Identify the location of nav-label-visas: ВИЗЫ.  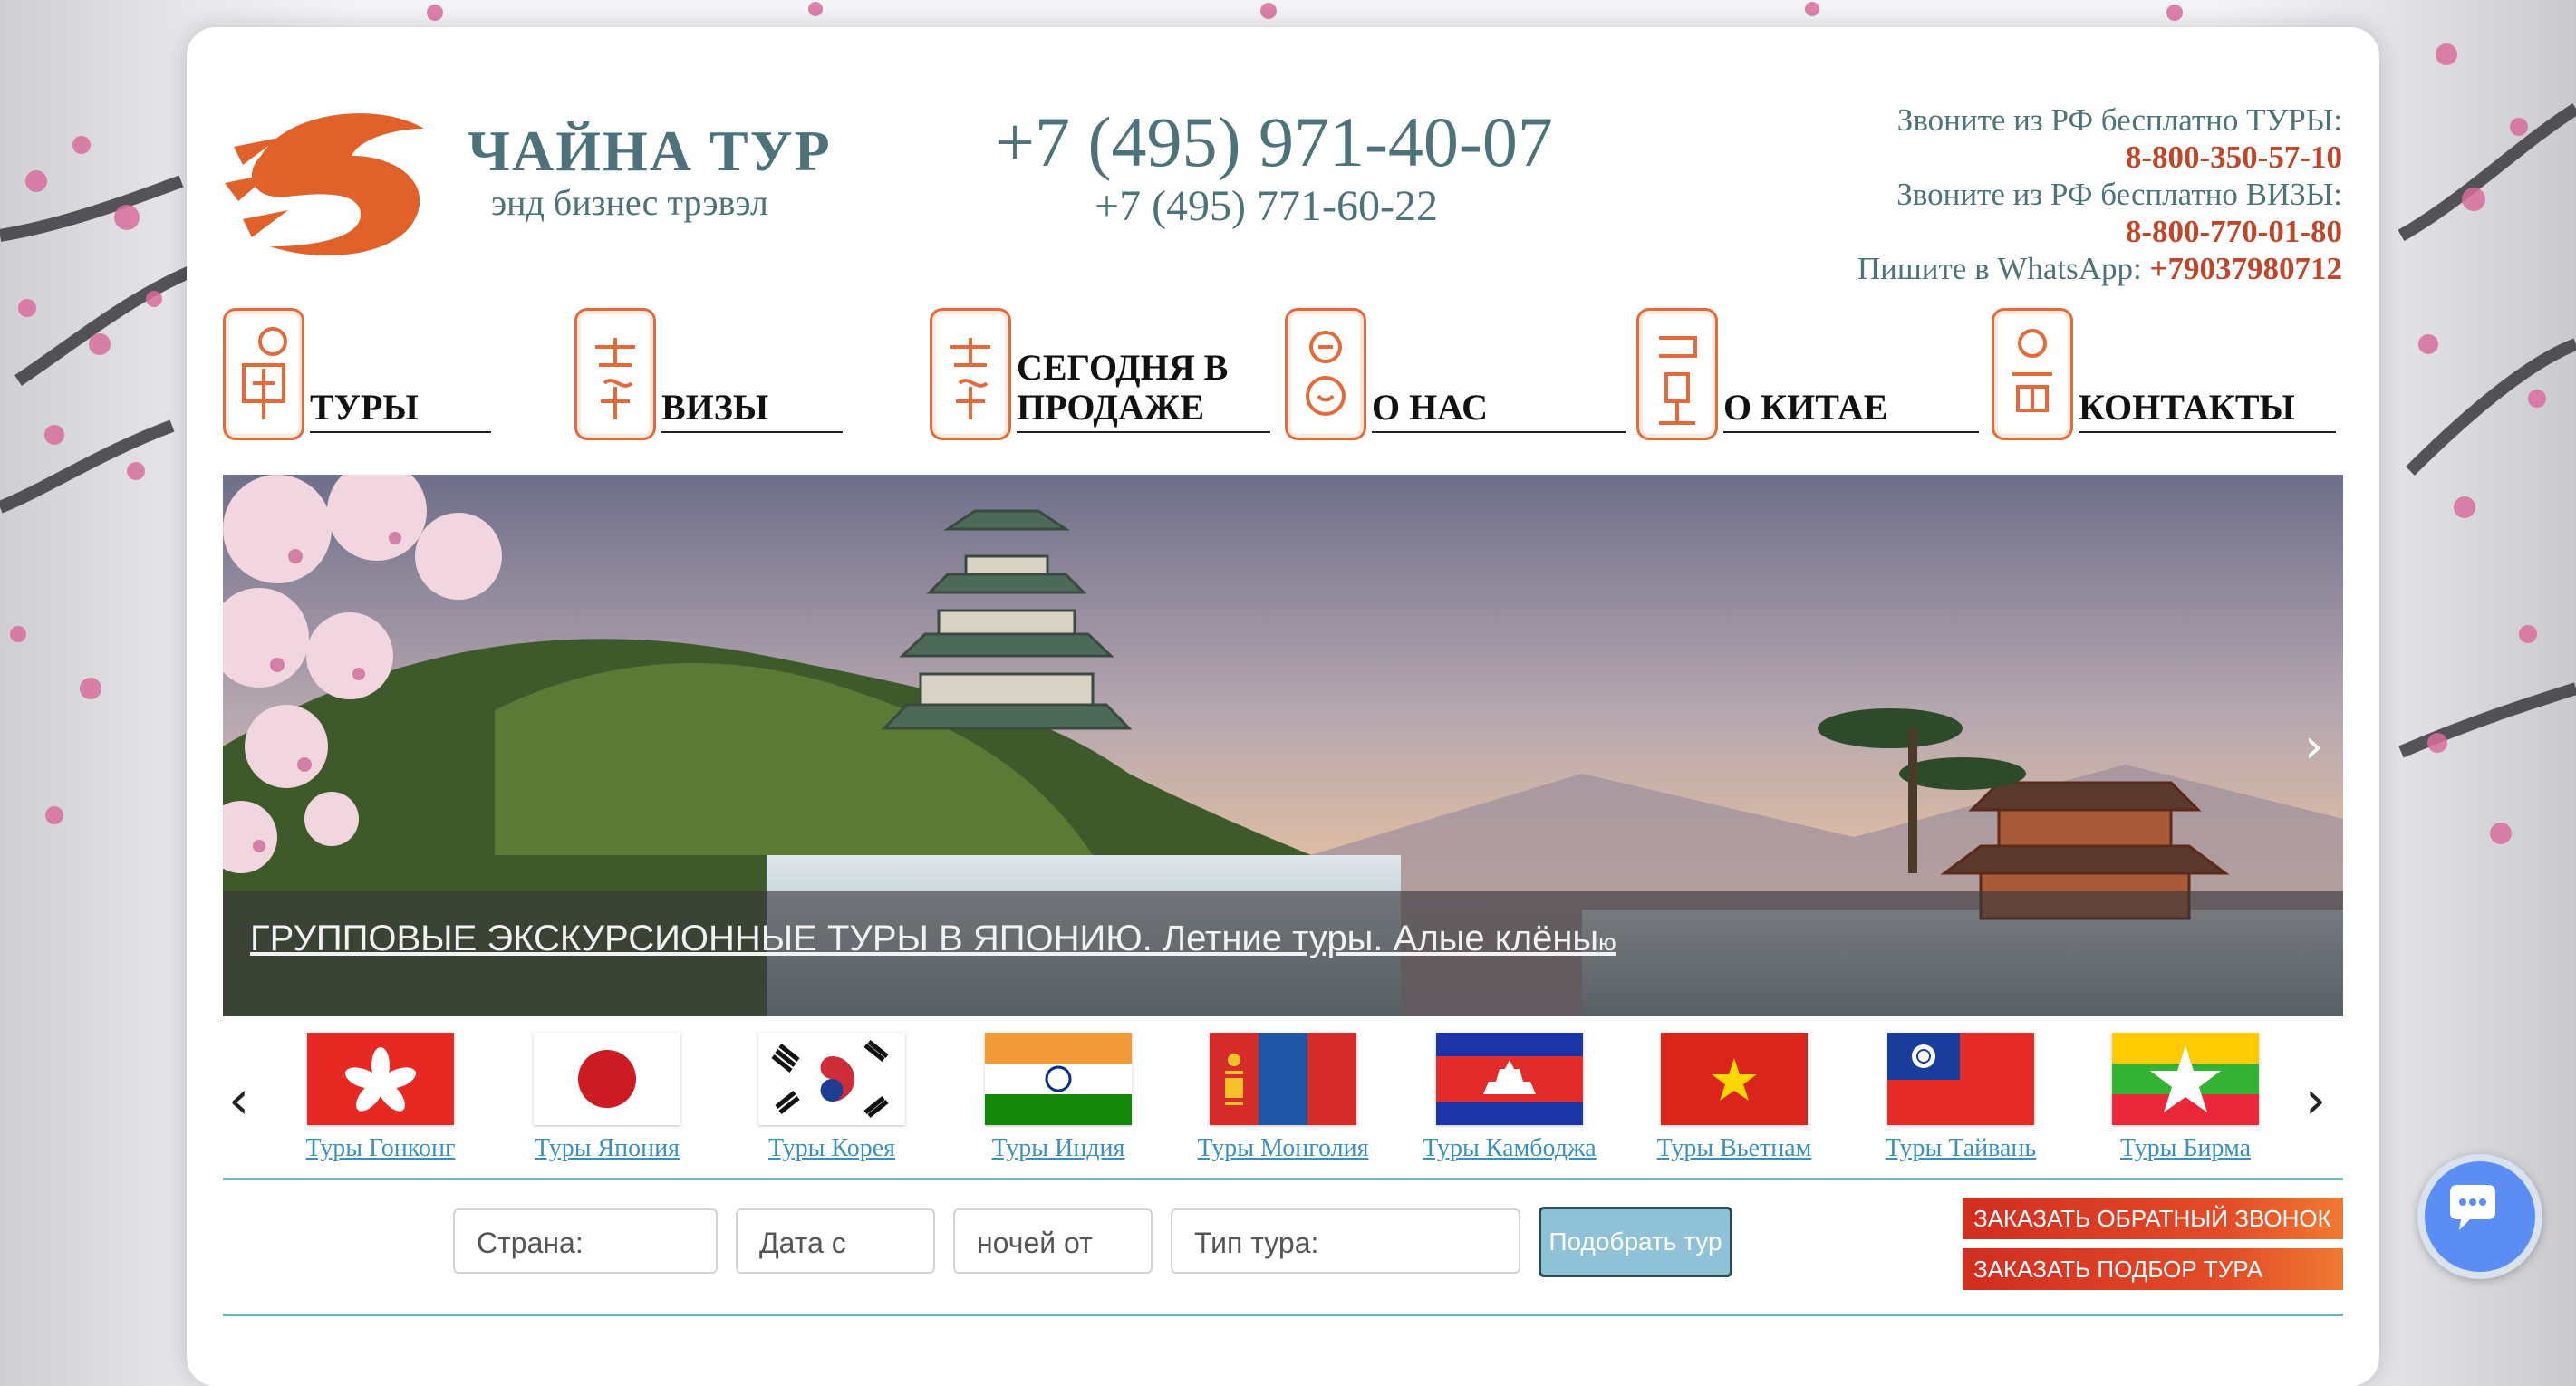
(752, 410).